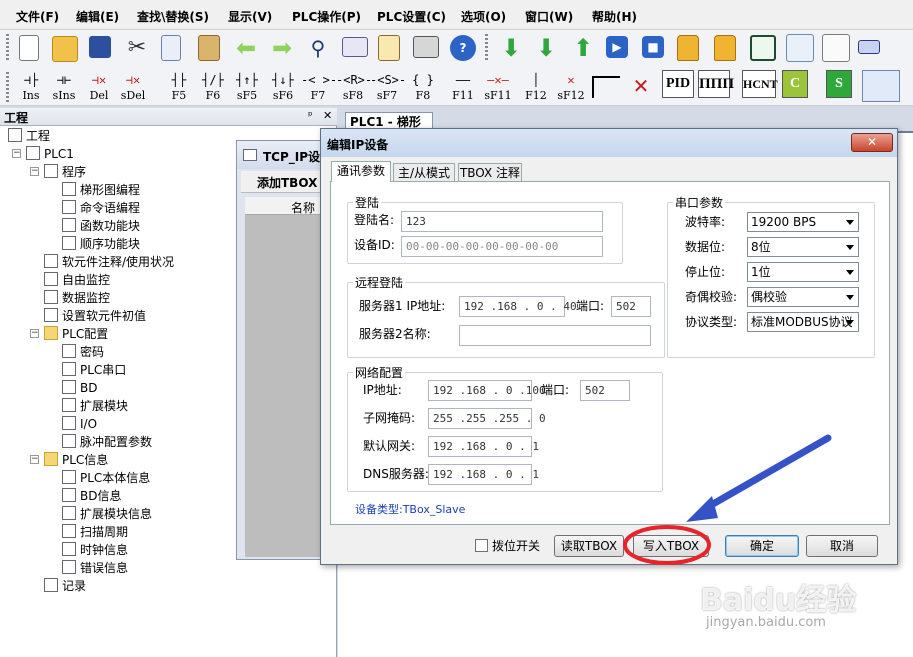 The width and height of the screenshot is (913, 657). What do you see at coordinates (778, 600) in the screenshot?
I see `watermark-brand: Baidu经验` at bounding box center [778, 600].